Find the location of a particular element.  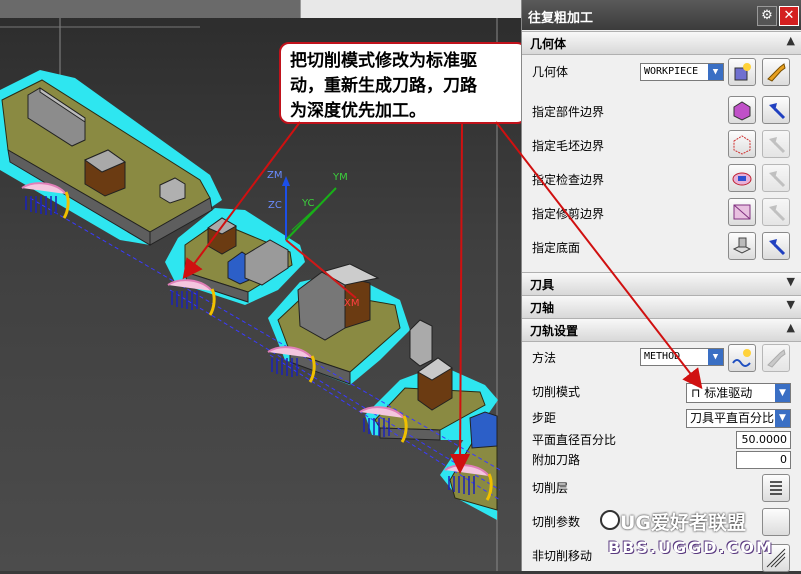

watermark: UG爱好者联盟 BBS.UGGD.COM is located at coordinates (700, 538).